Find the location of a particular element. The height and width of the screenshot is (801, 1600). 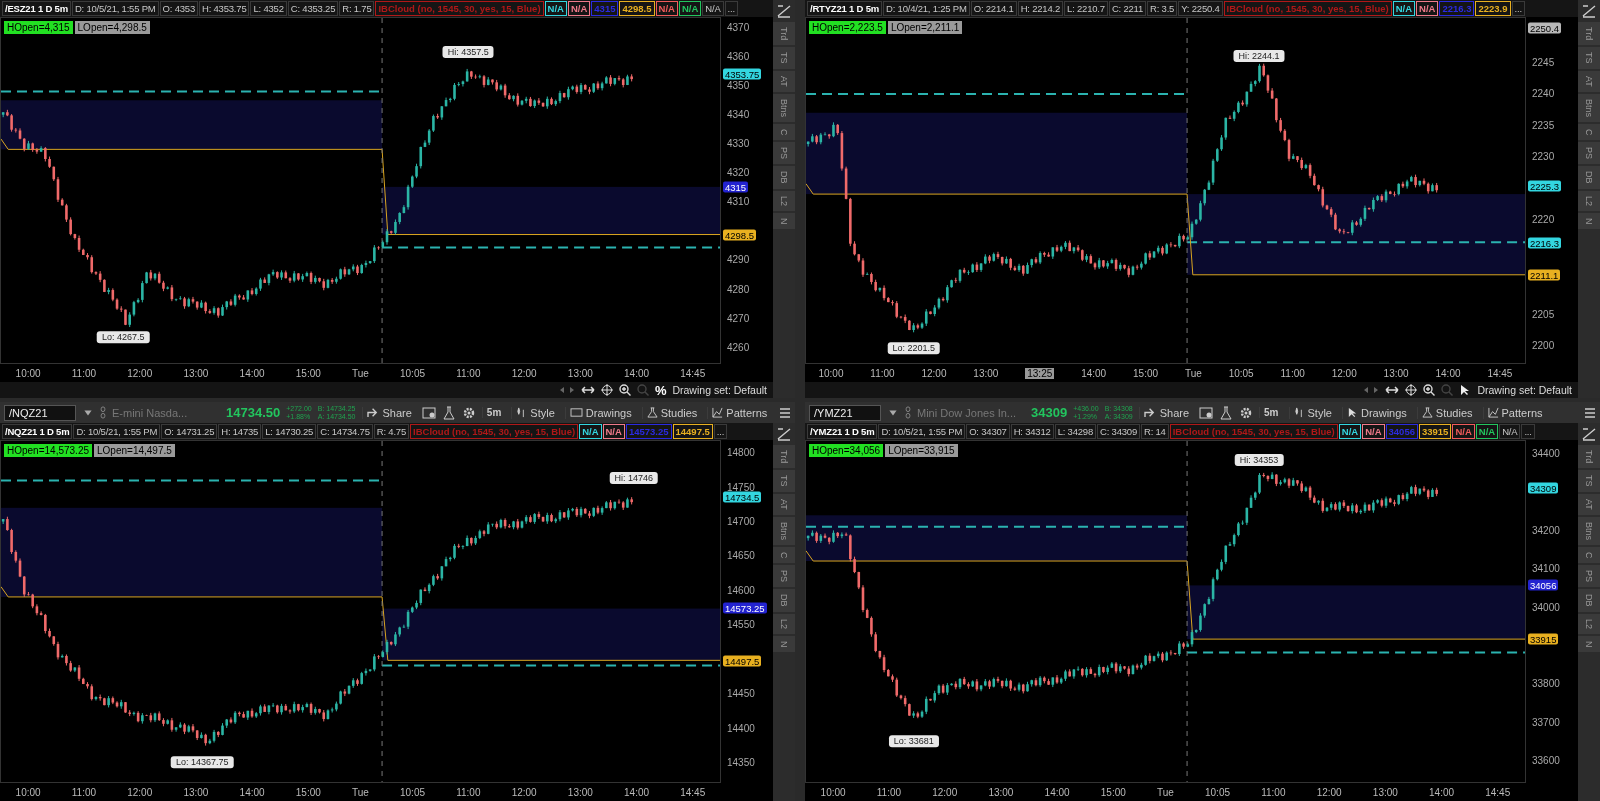

high-callout: Hi: 2244.1 is located at coordinates (1259, 56).